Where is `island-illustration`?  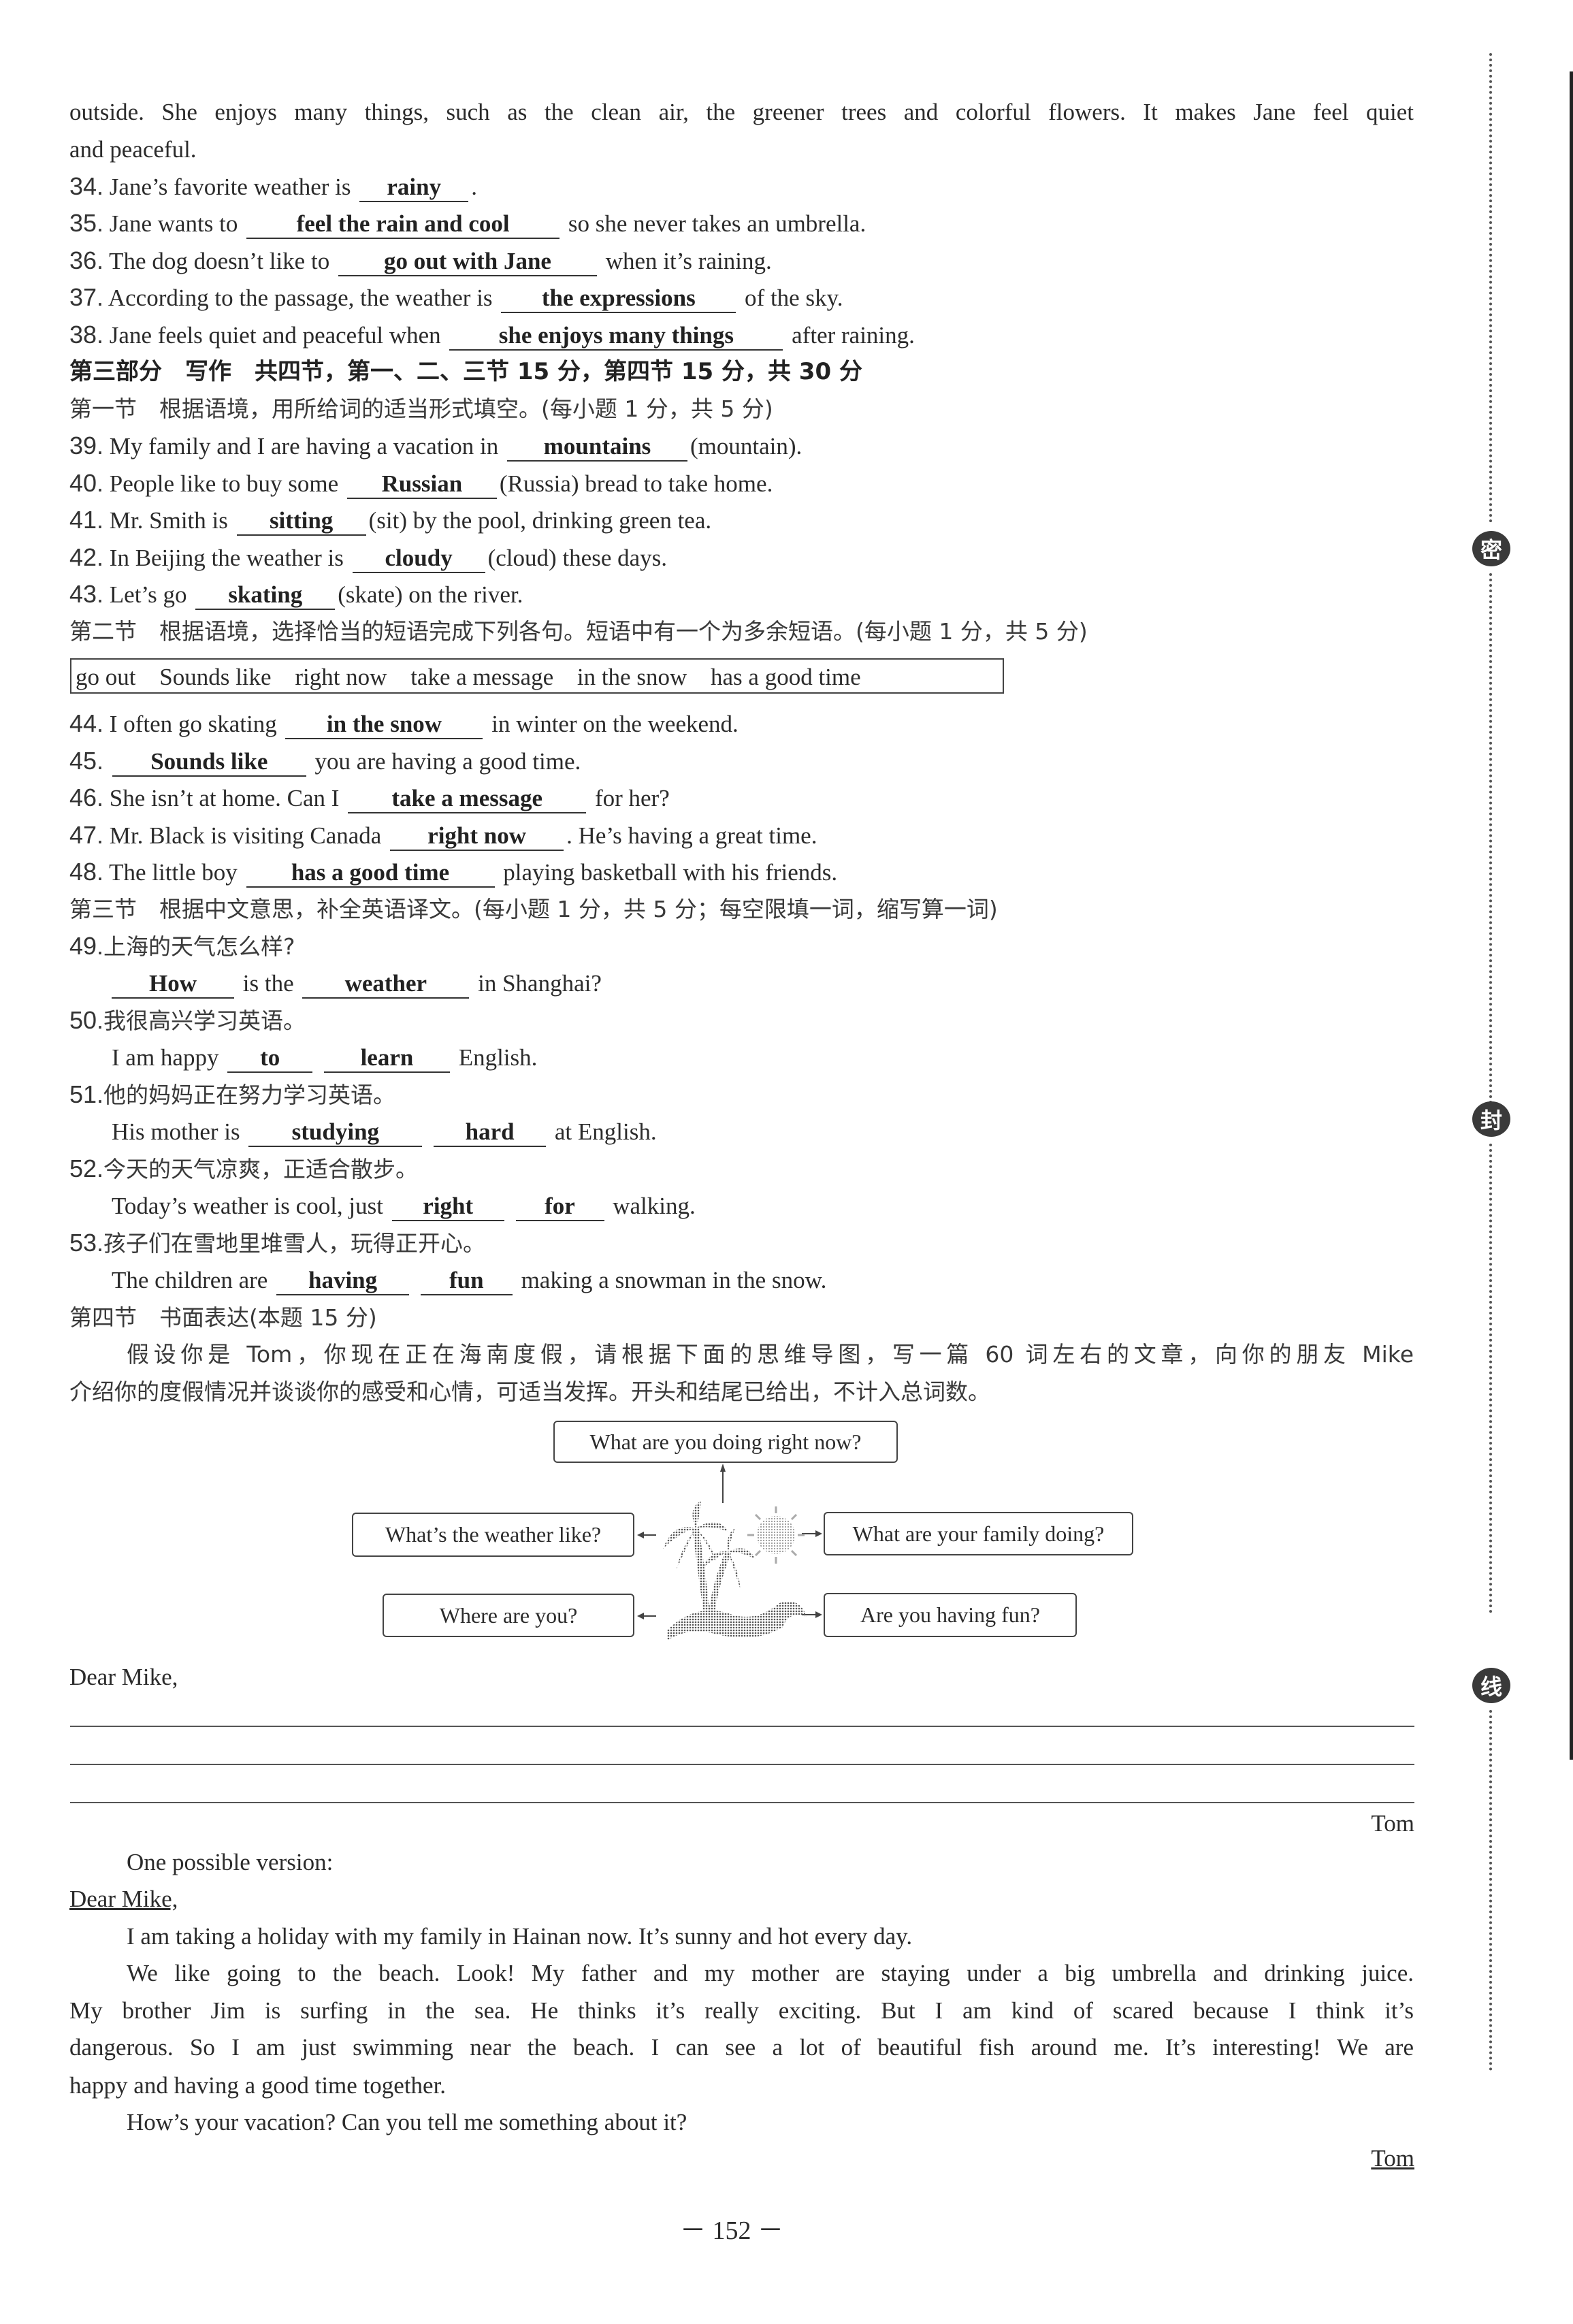 island-illustration is located at coordinates (735, 1571).